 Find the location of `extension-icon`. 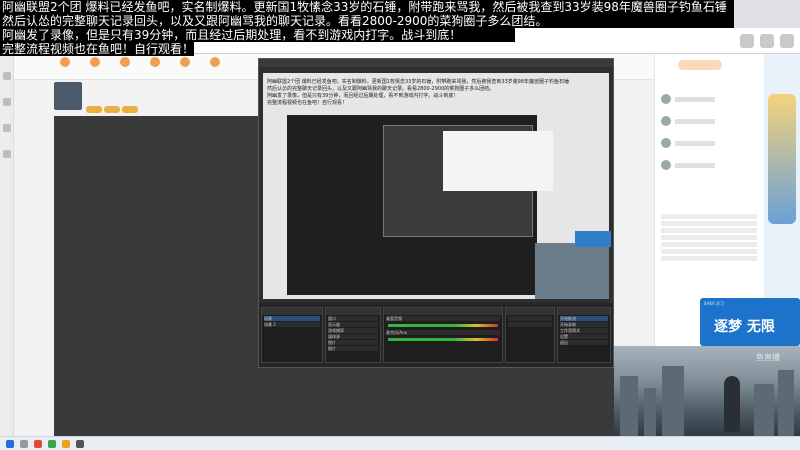

extension-icon is located at coordinates (747, 41).